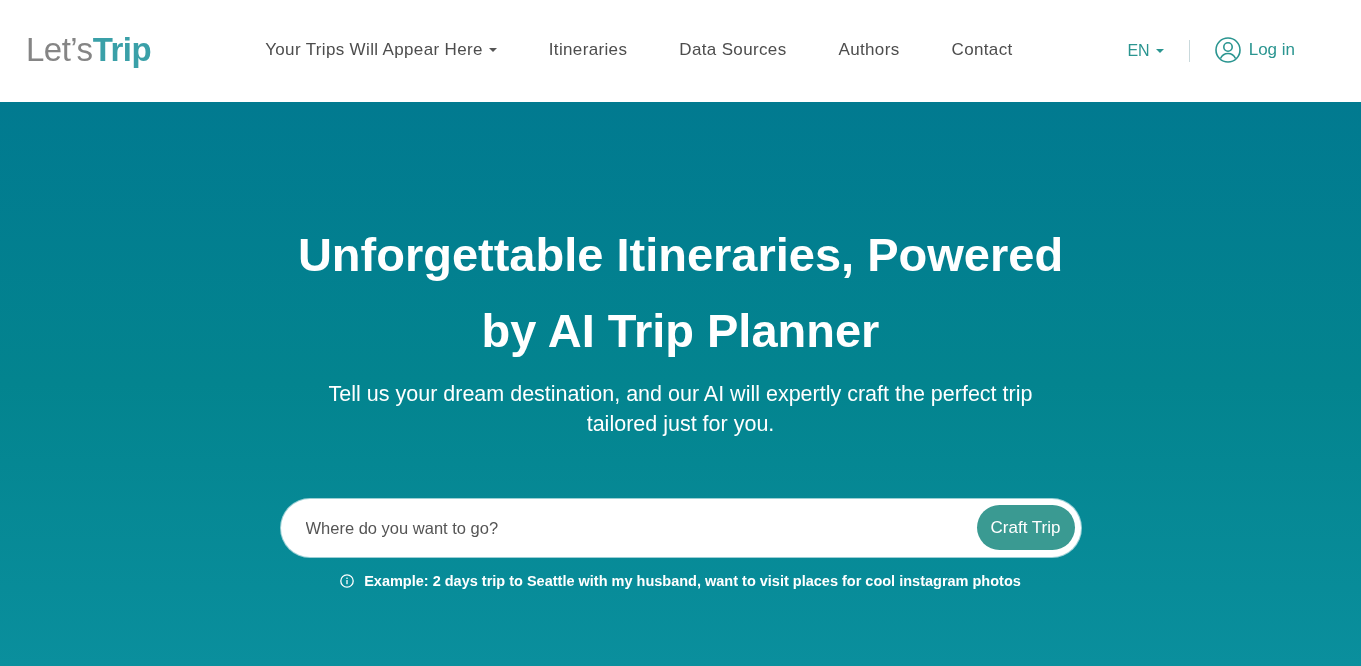 This screenshot has width=1361, height=666. What do you see at coordinates (1254, 51) in the screenshot?
I see `login-link: Log in` at bounding box center [1254, 51].